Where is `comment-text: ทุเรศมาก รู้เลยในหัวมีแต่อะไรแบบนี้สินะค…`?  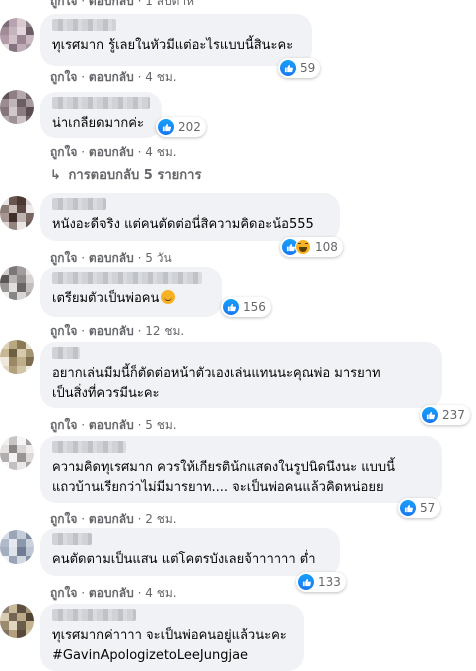 comment-text: ทุเรศมาก รู้เลยในหัวมีแต่อะไรแบบนี้สินะค… is located at coordinates (173, 45).